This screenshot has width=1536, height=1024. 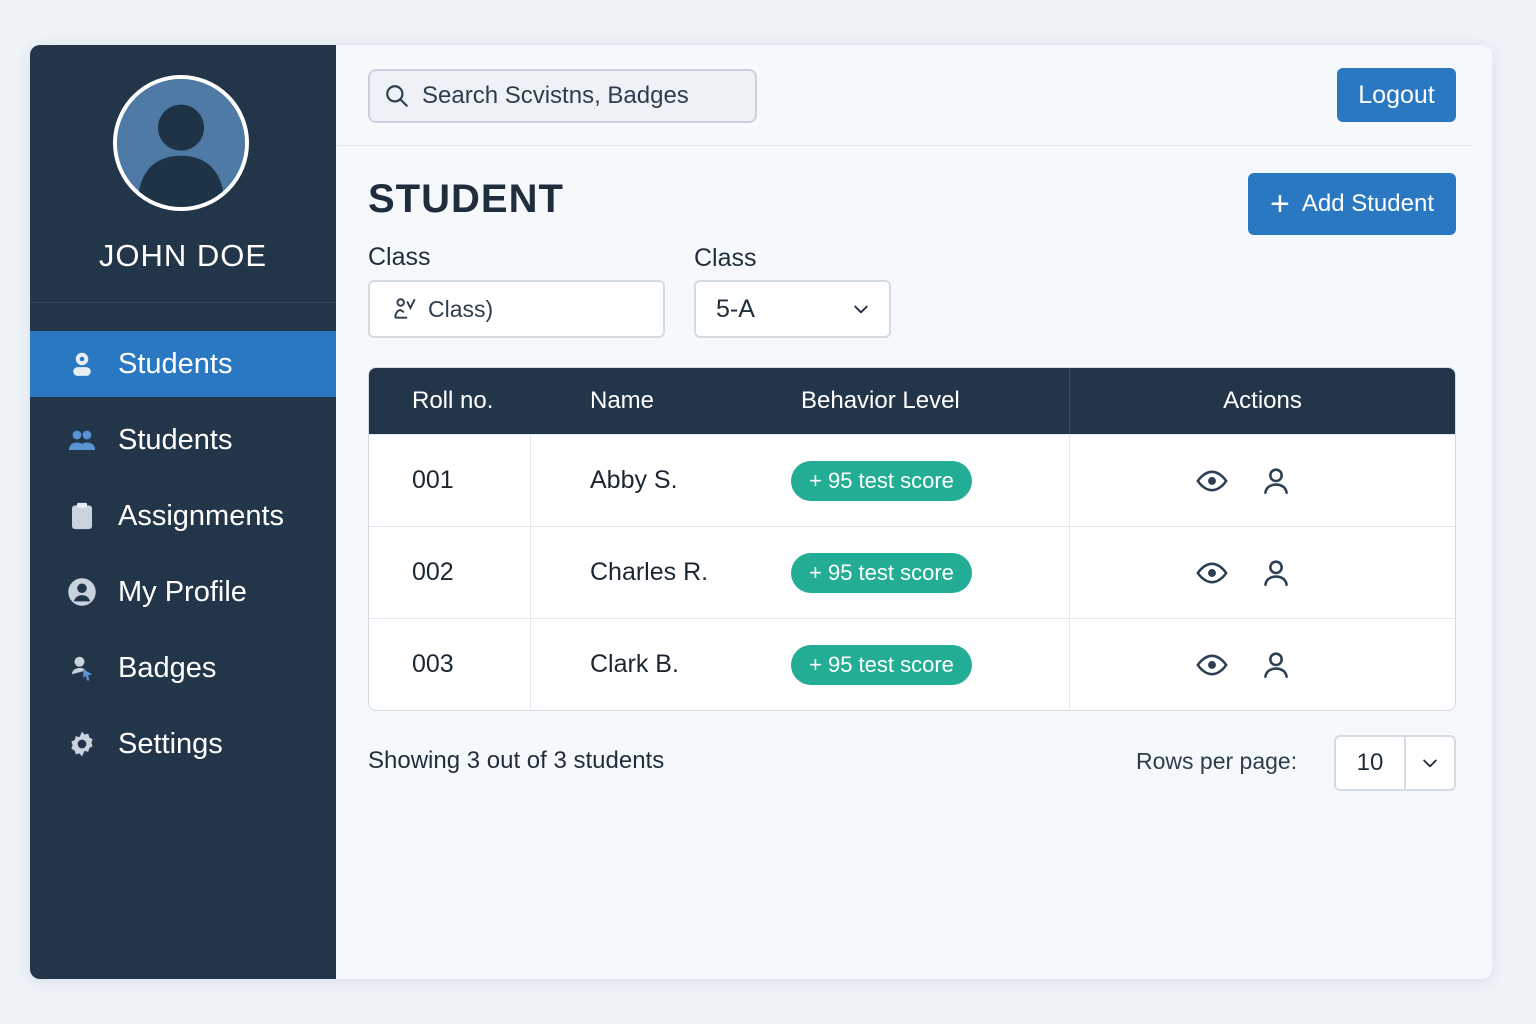 What do you see at coordinates (1262, 401) in the screenshot?
I see `header-actions: Actions` at bounding box center [1262, 401].